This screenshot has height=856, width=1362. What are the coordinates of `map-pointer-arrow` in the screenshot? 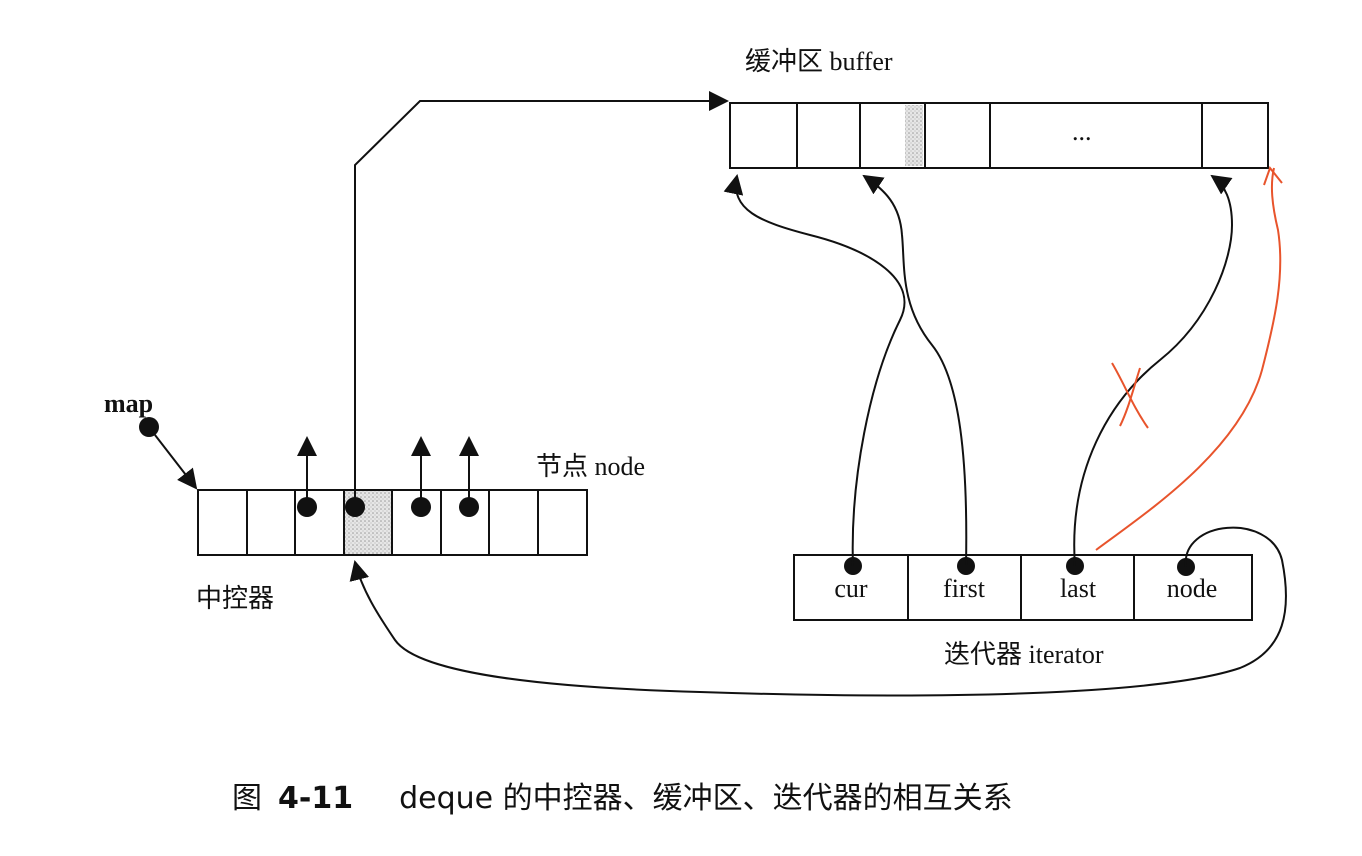 It's located at (176, 462).